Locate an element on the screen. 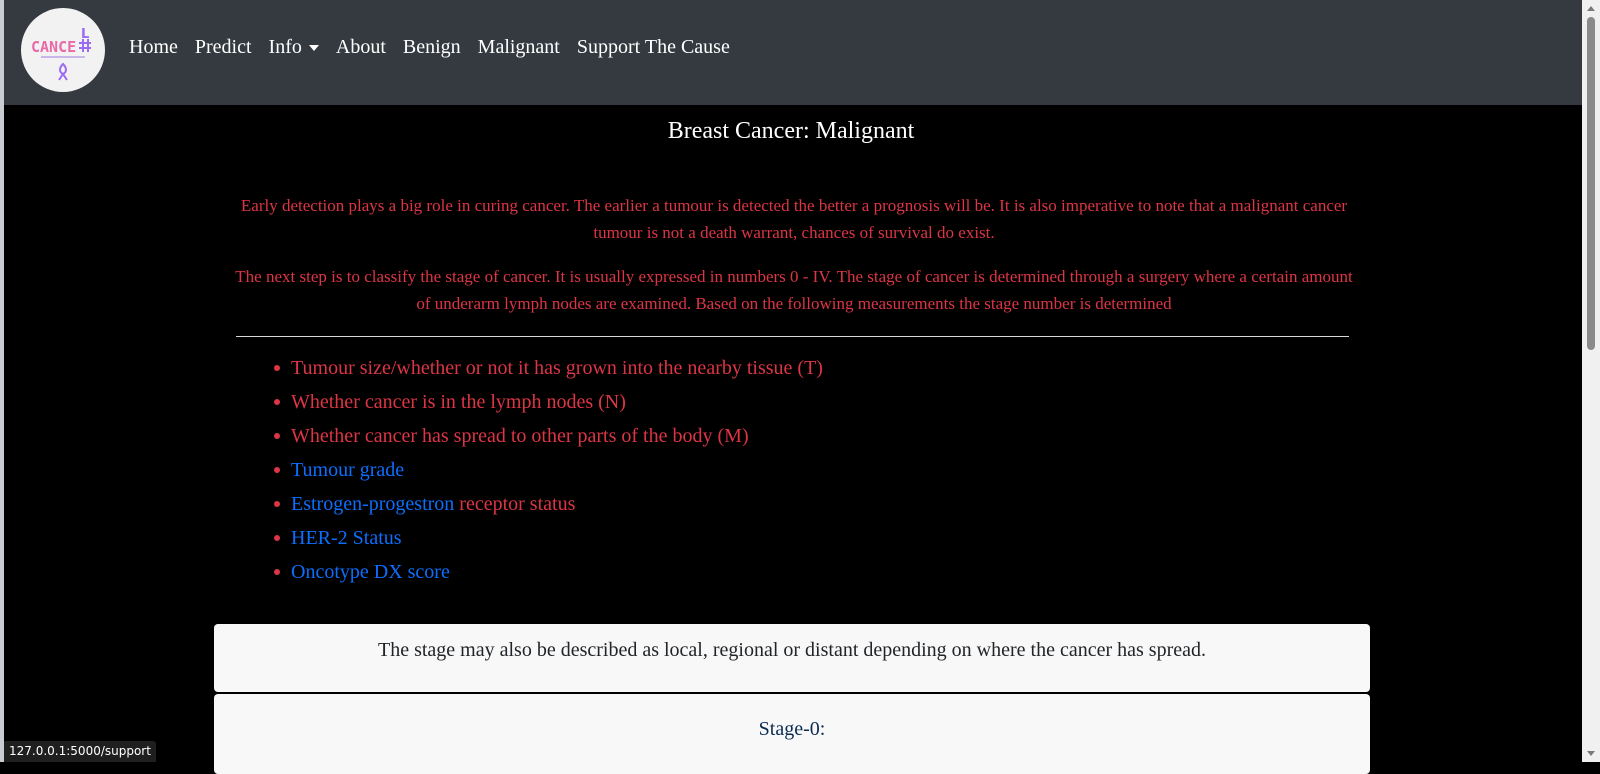 Image resolution: width=1600 pixels, height=774 pixels. nav-about: About is located at coordinates (361, 47).